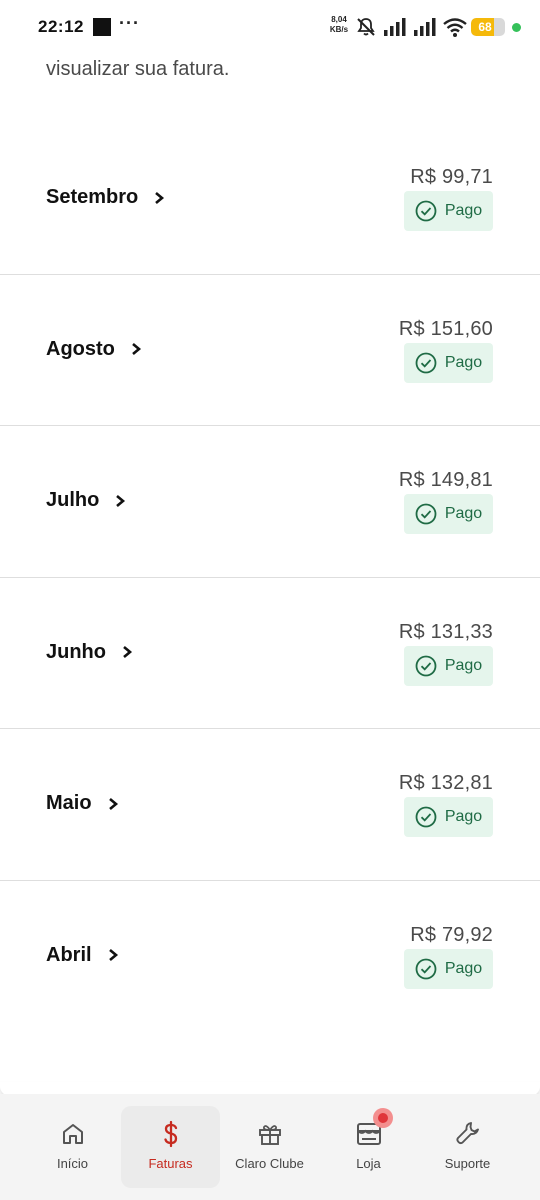  What do you see at coordinates (467, 1163) in the screenshot?
I see `nav-label: Suporte` at bounding box center [467, 1163].